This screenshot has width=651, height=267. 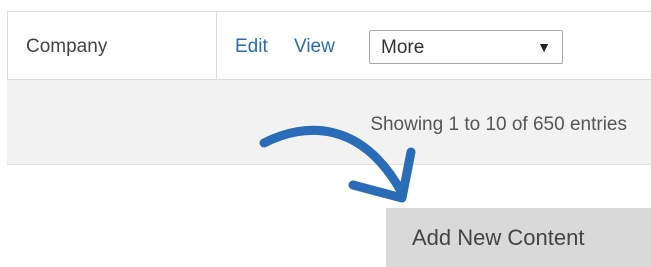 I want to click on more-actions-select: More ▼, so click(x=466, y=47).